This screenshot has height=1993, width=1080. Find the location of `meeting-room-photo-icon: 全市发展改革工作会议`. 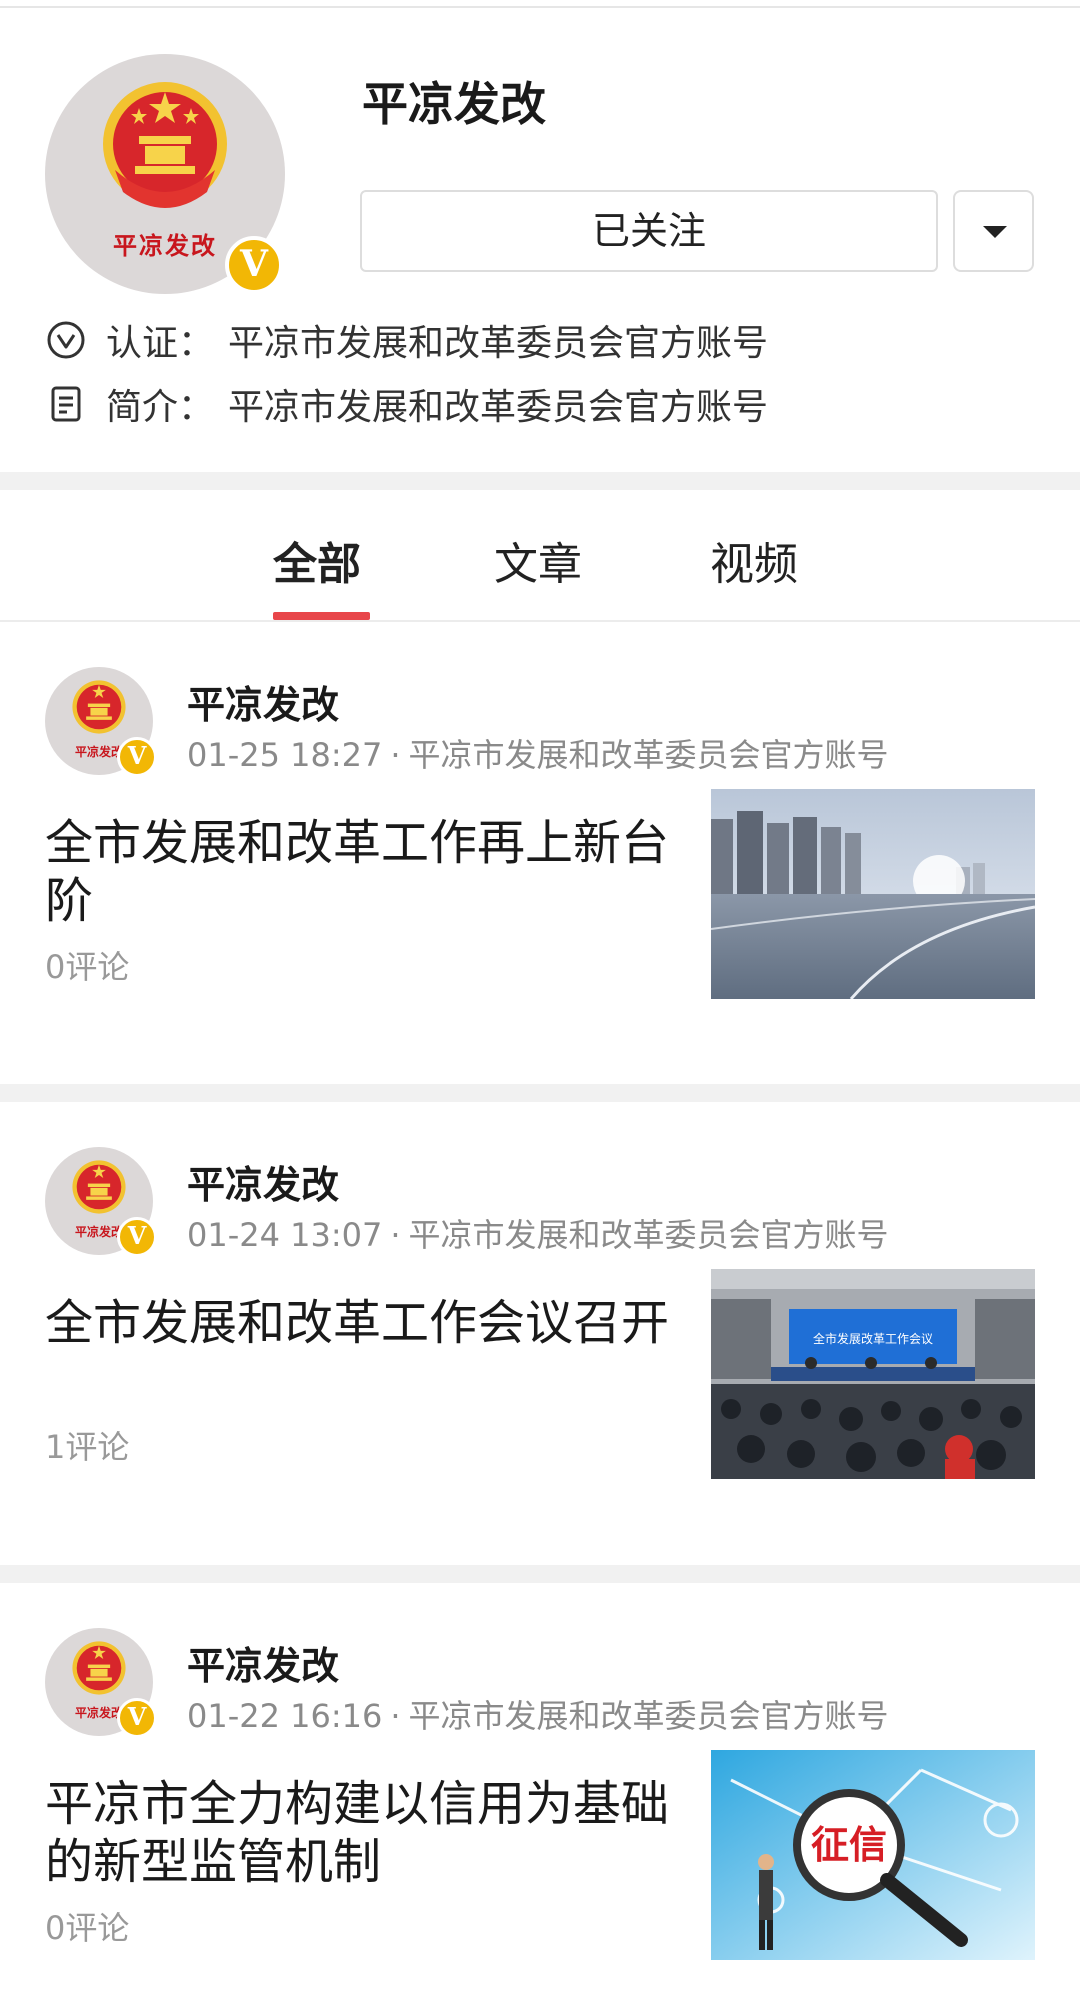

meeting-room-photo-icon: 全市发展改革工作会议 is located at coordinates (873, 1374).